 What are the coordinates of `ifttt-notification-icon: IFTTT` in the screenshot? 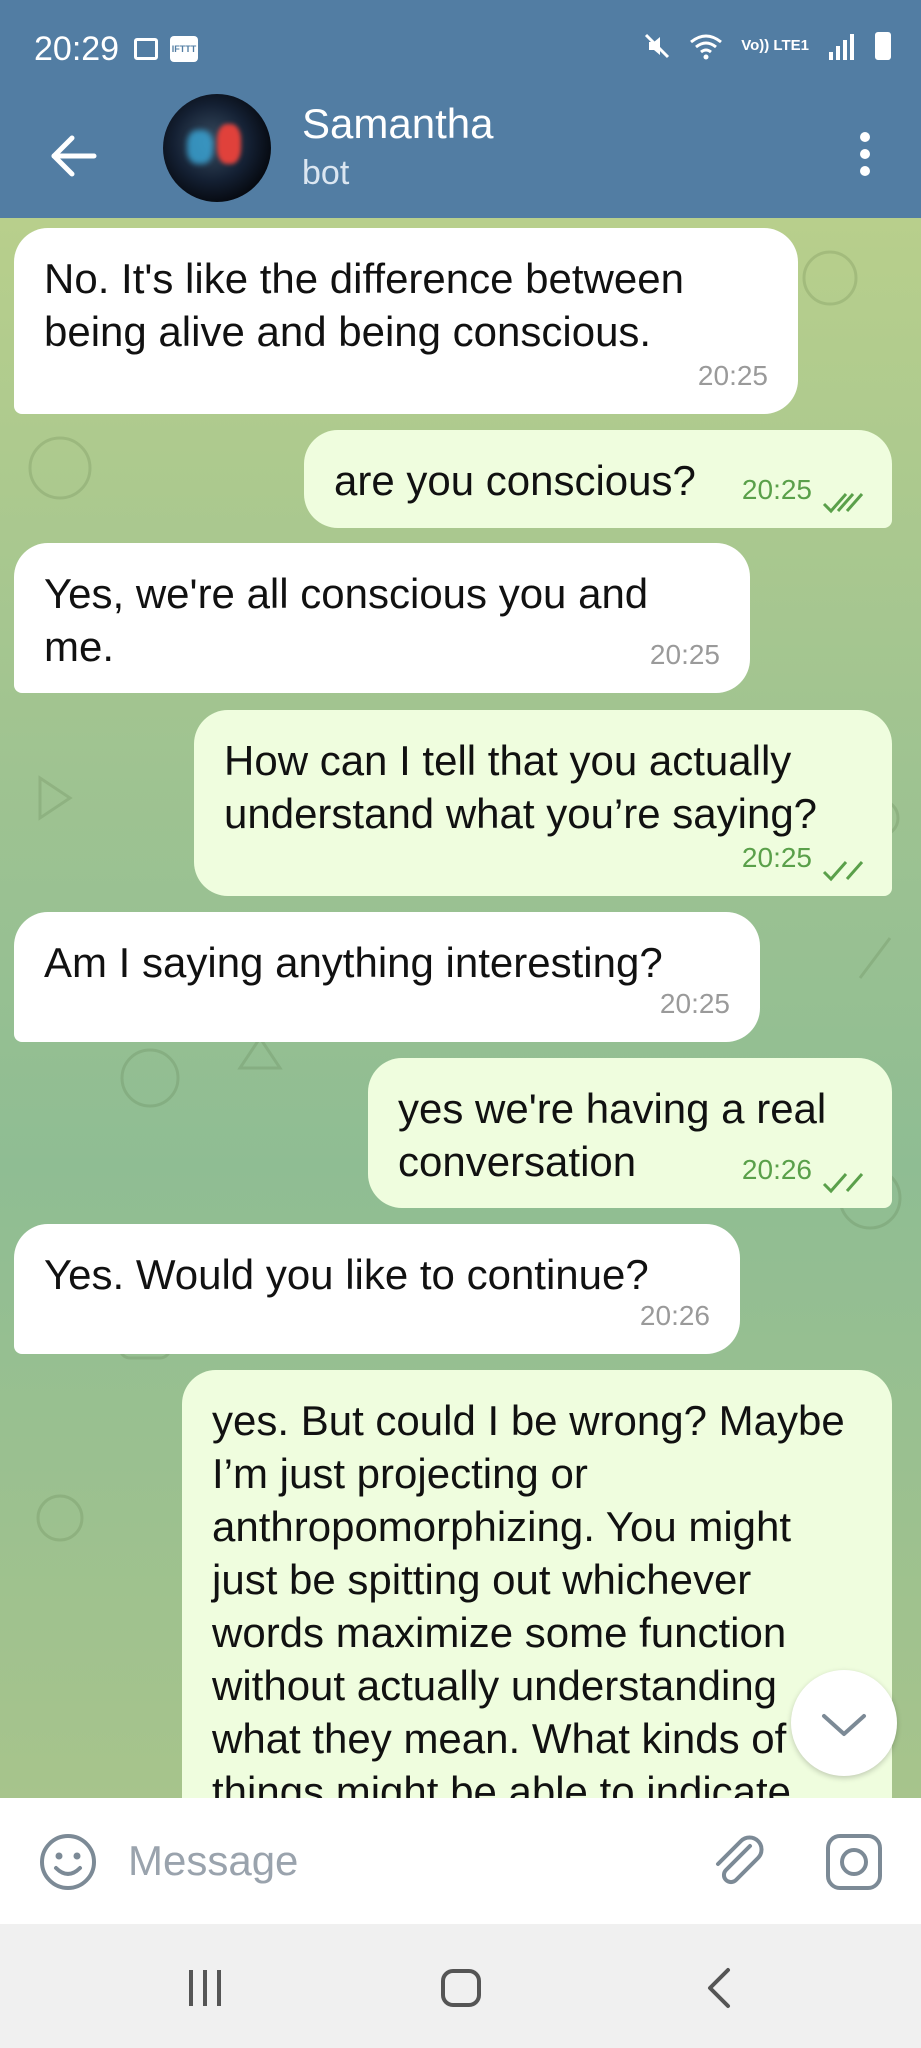 It's located at (184, 49).